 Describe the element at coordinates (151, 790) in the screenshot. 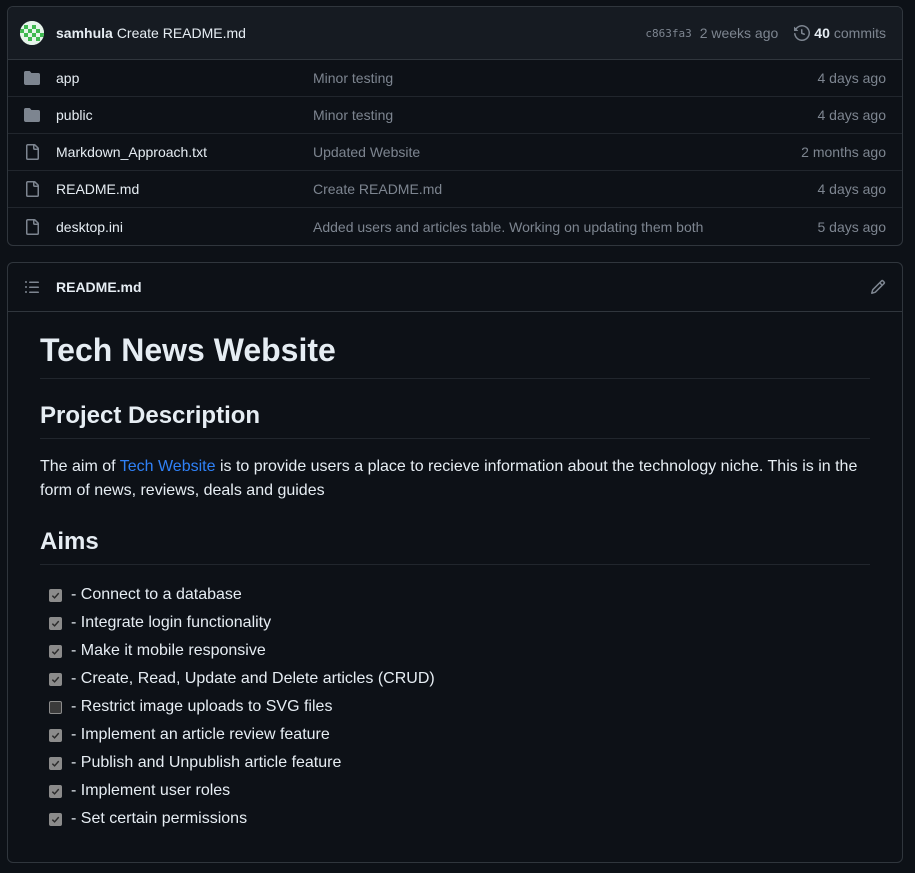

I see `task-text: - Implement user roles` at that location.